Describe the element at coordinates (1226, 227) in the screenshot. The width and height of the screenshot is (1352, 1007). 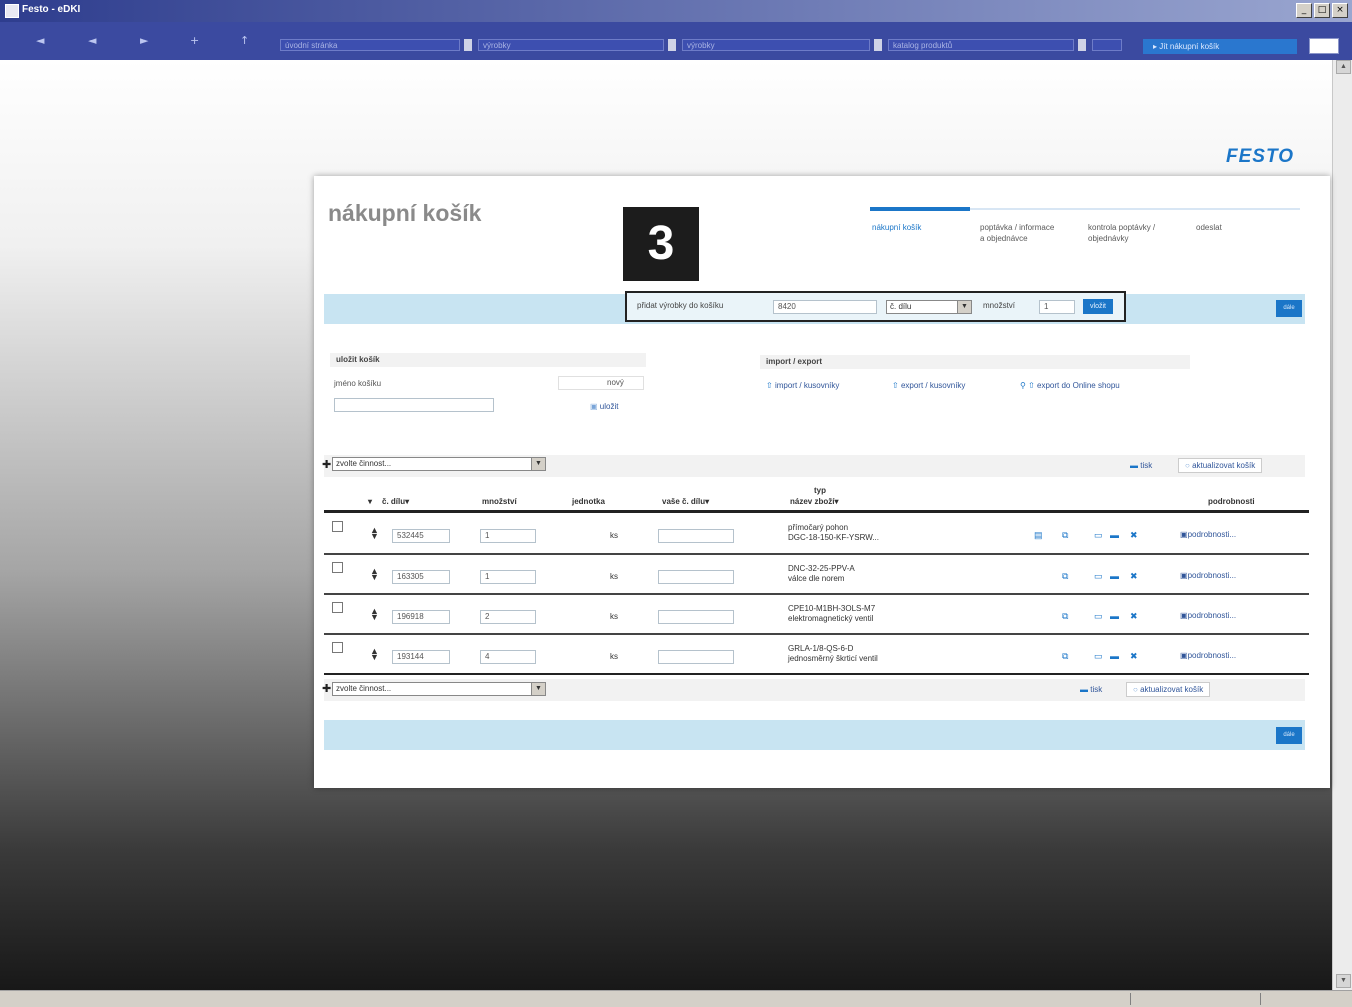
I see `step-send: odeslat` at that location.